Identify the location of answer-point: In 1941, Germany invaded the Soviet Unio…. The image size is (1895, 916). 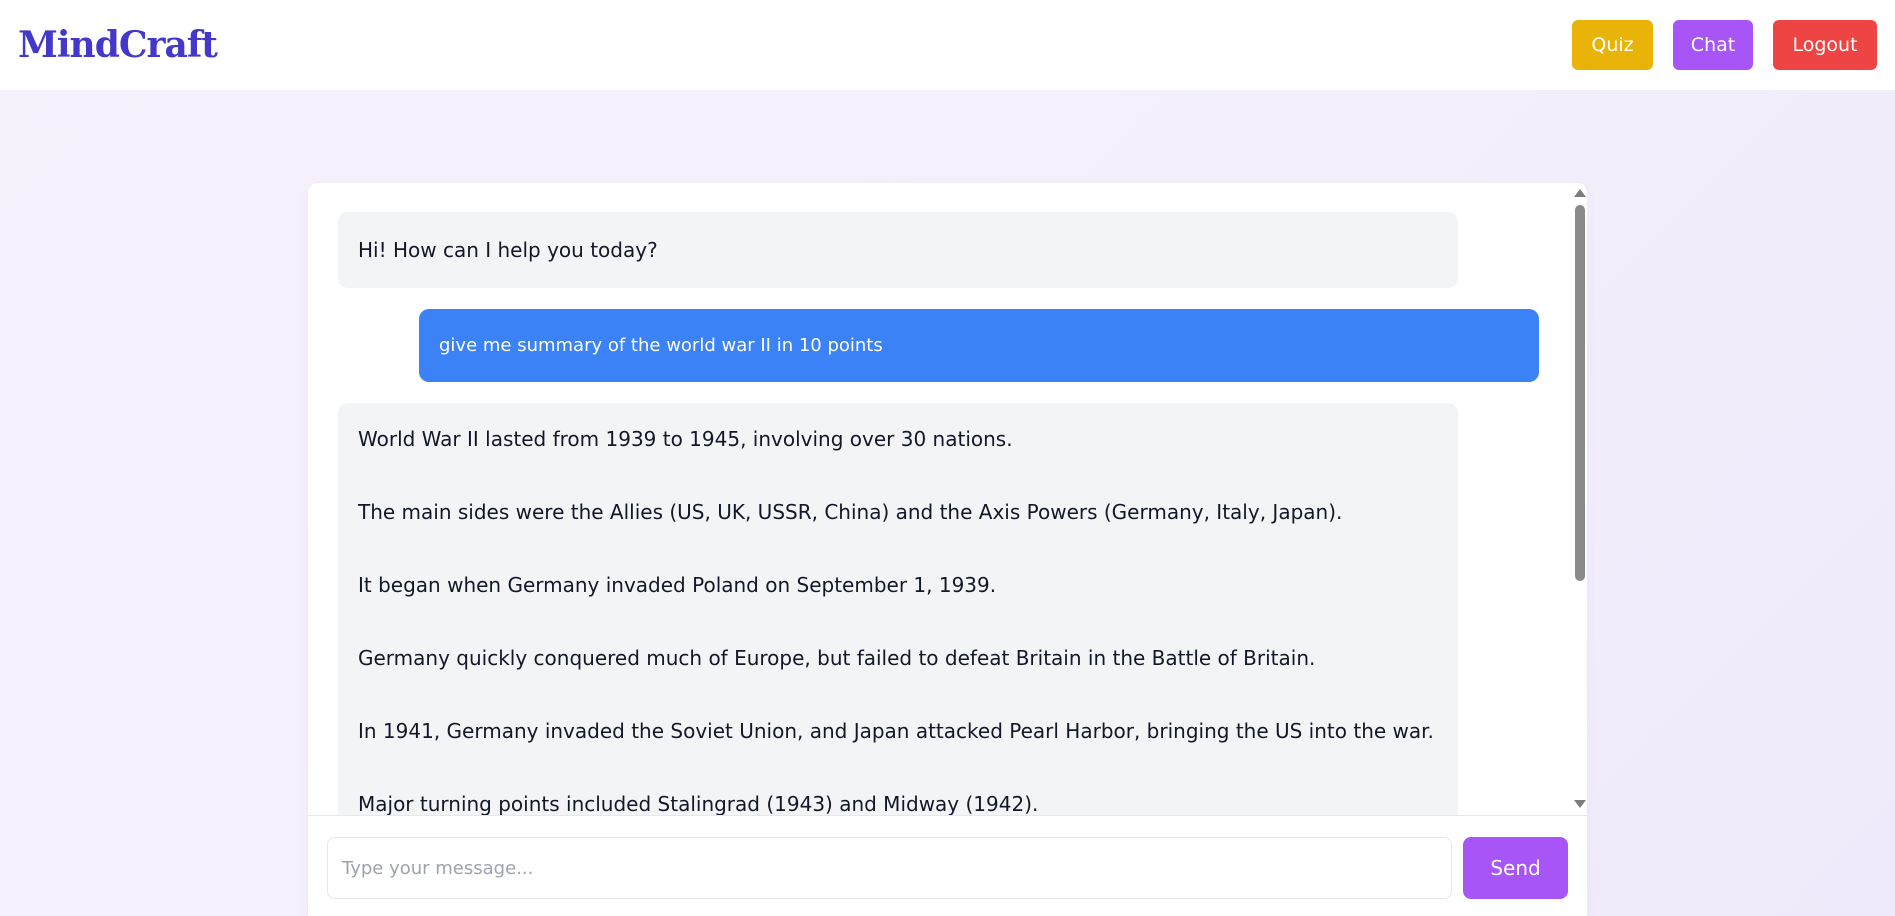
(896, 731).